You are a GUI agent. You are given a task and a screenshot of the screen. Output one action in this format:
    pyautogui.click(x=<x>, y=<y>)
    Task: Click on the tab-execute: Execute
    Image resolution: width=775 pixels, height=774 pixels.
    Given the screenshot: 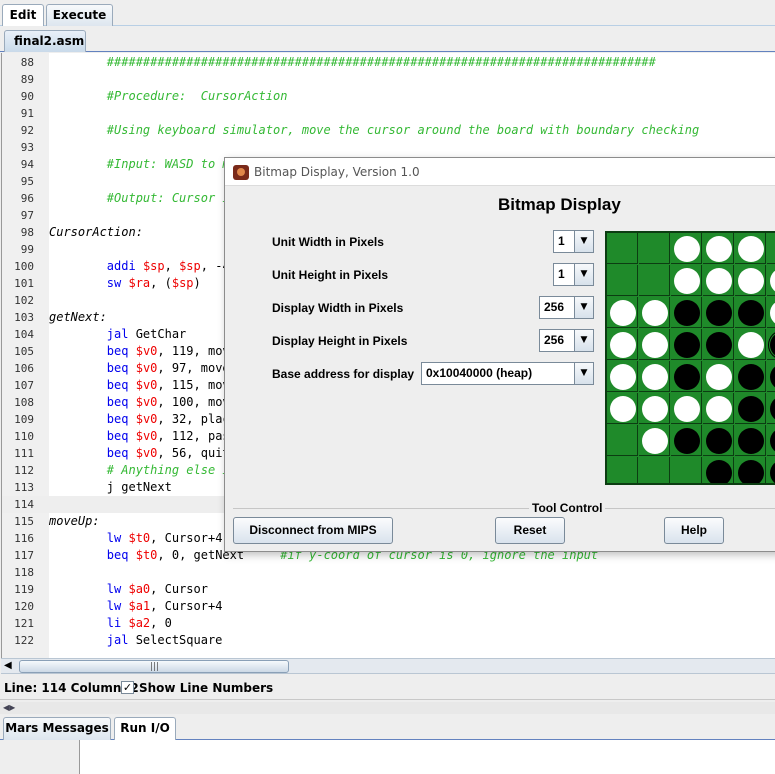 What is the action you would take?
    pyautogui.click(x=79, y=15)
    